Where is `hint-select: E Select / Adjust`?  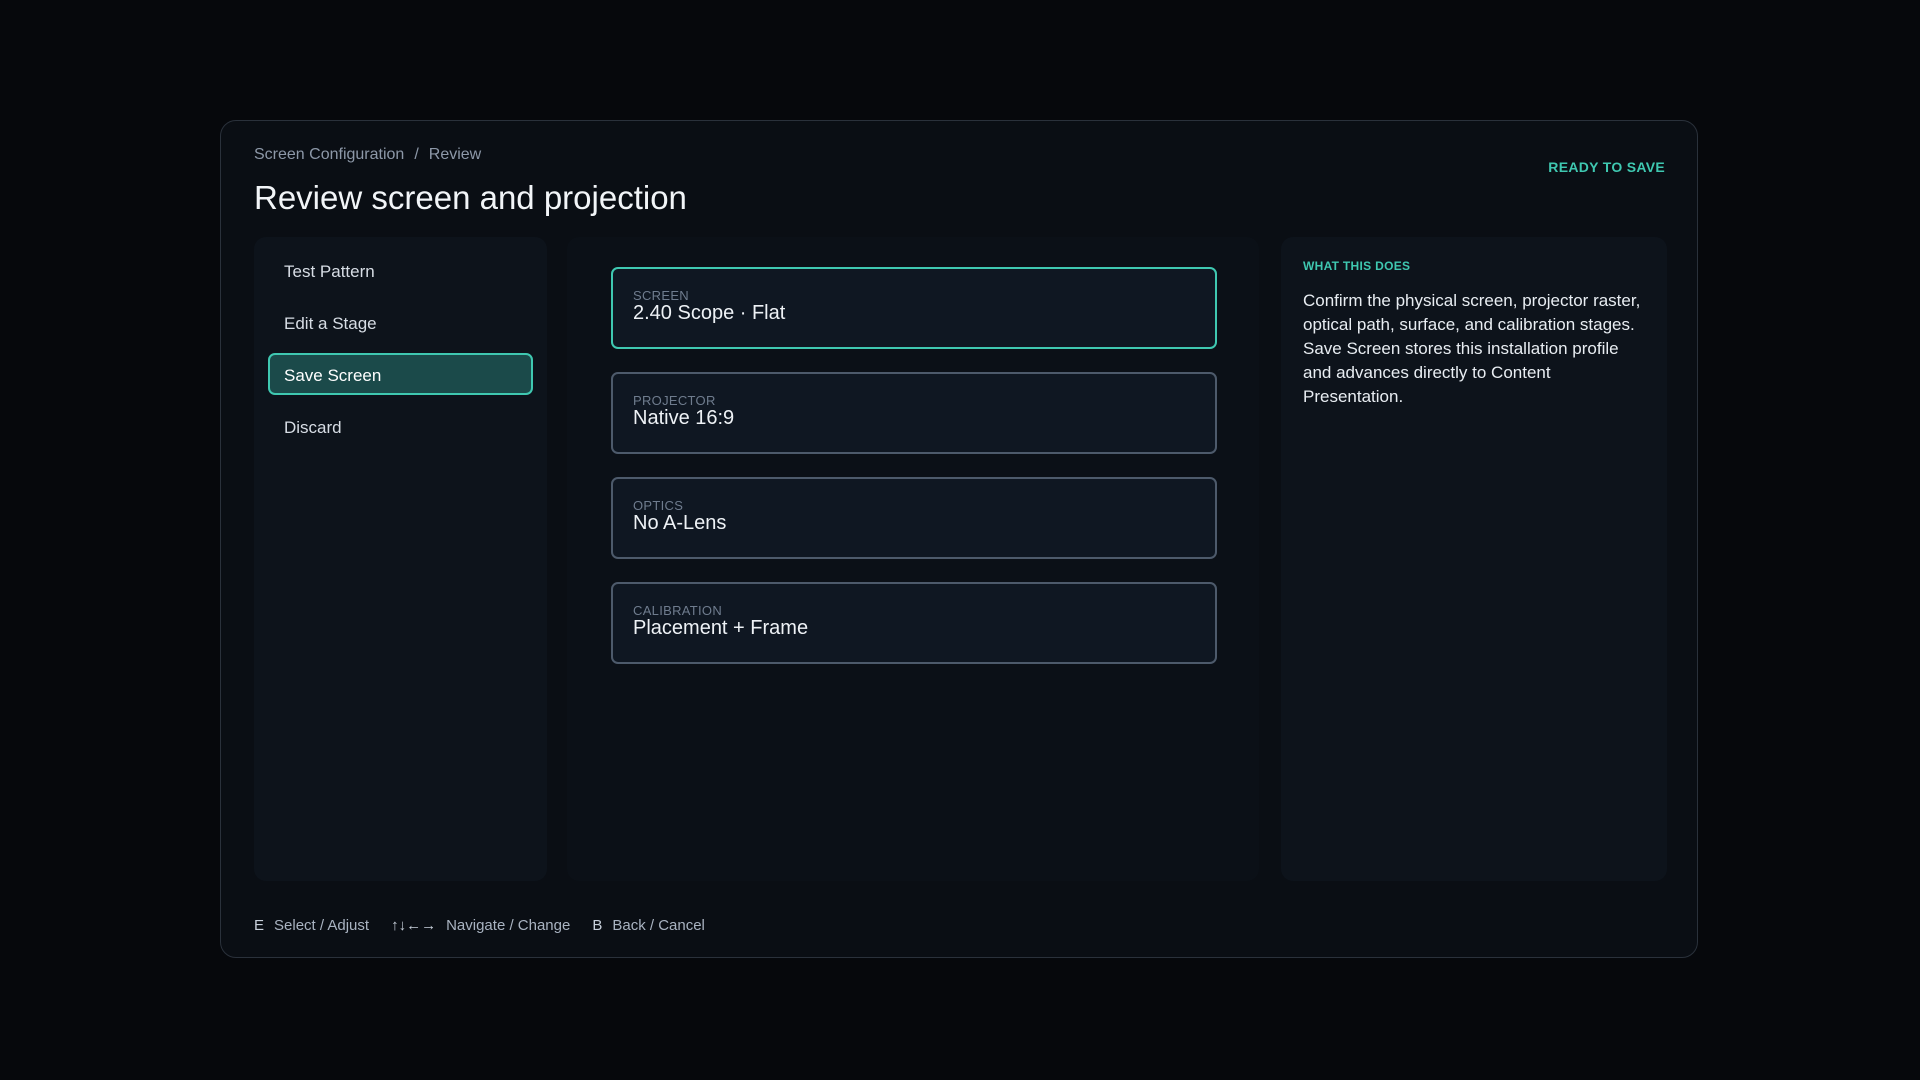 hint-select: E Select / Adjust is located at coordinates (311, 925).